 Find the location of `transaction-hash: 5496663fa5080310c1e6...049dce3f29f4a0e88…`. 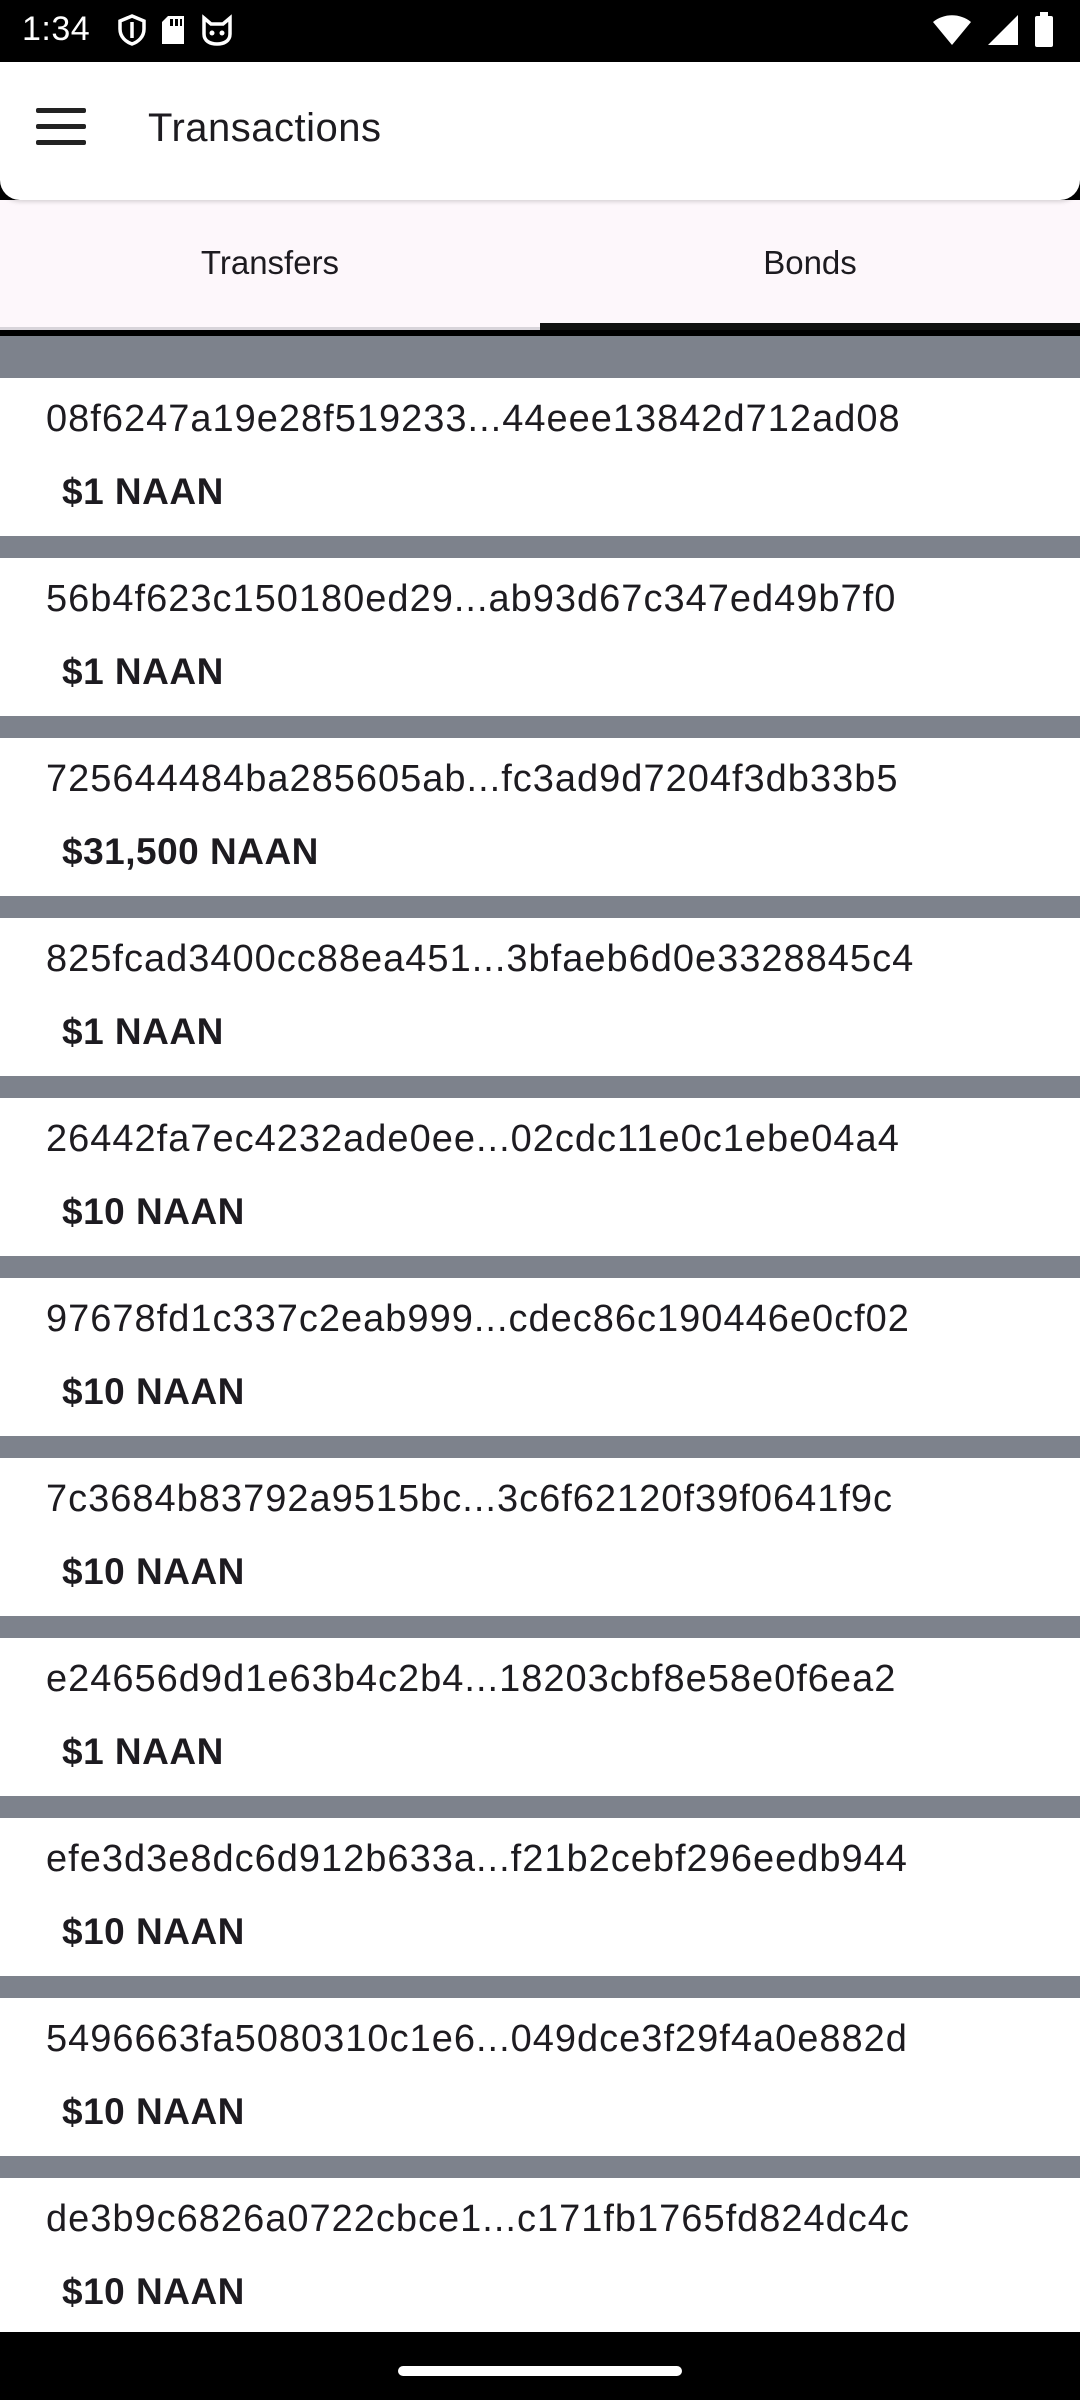

transaction-hash: 5496663fa5080310c1e6...049dce3f29f4a0e88… is located at coordinates (477, 2039).